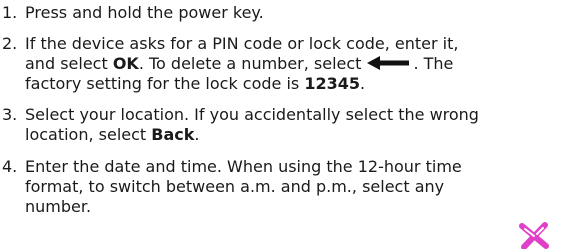 This screenshot has width=562, height=249. What do you see at coordinates (534, 235) in the screenshot?
I see `pink-cross-watermark-icon` at bounding box center [534, 235].